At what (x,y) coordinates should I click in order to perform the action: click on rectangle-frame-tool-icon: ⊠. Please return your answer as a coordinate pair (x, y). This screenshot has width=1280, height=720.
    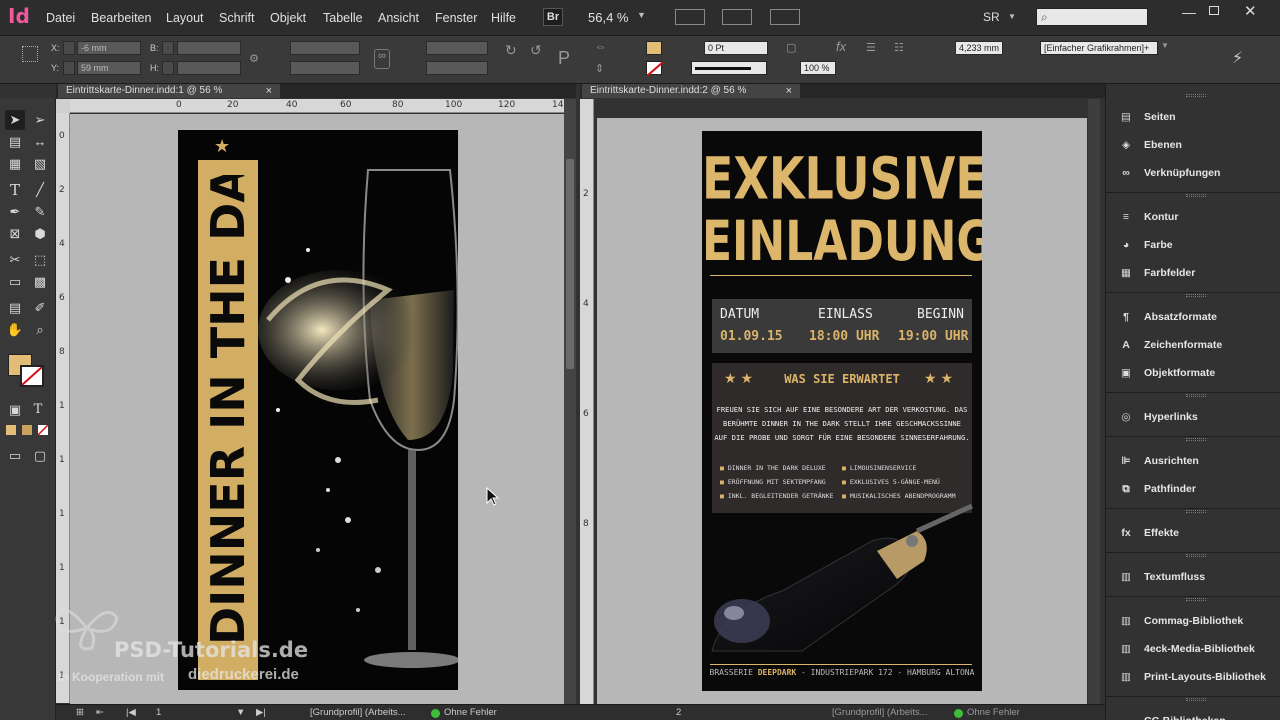
    Looking at the image, I should click on (15, 234).